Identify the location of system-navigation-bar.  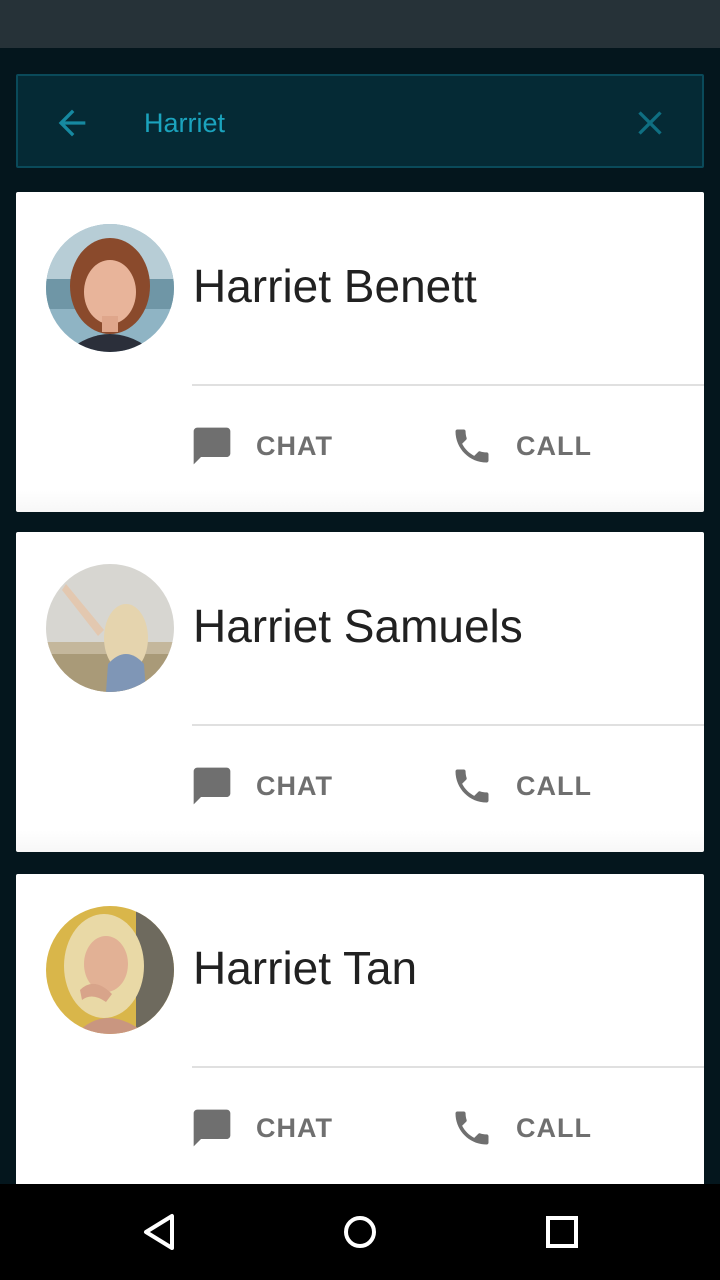
(360, 1232).